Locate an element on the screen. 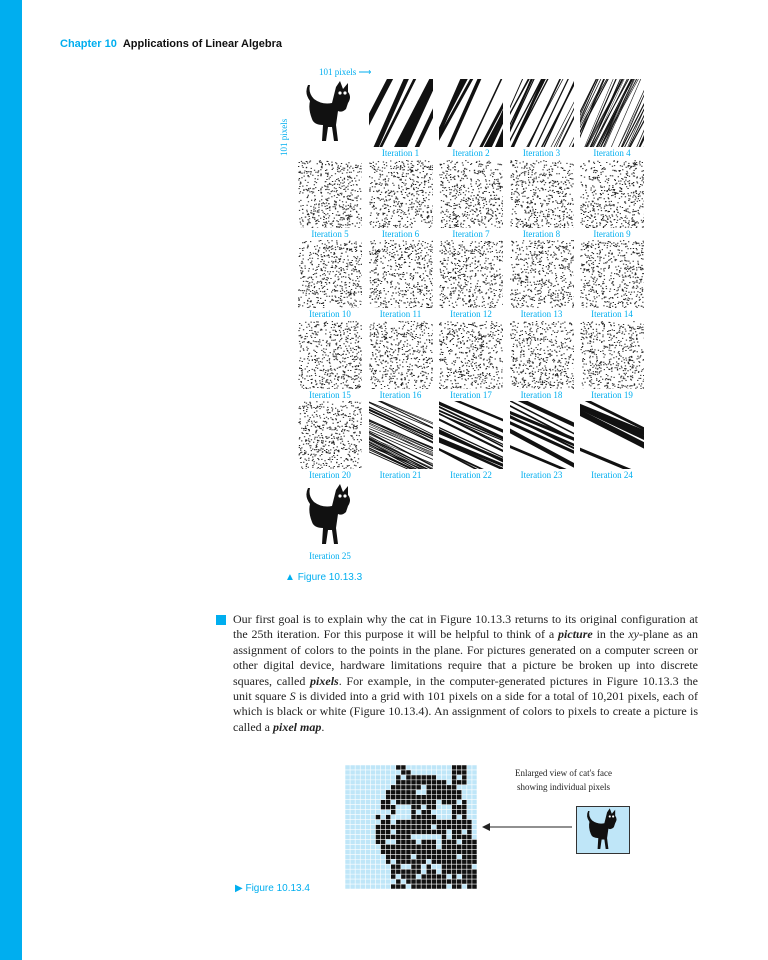  iteration-cell: Iteration 5 is located at coordinates (330, 200).